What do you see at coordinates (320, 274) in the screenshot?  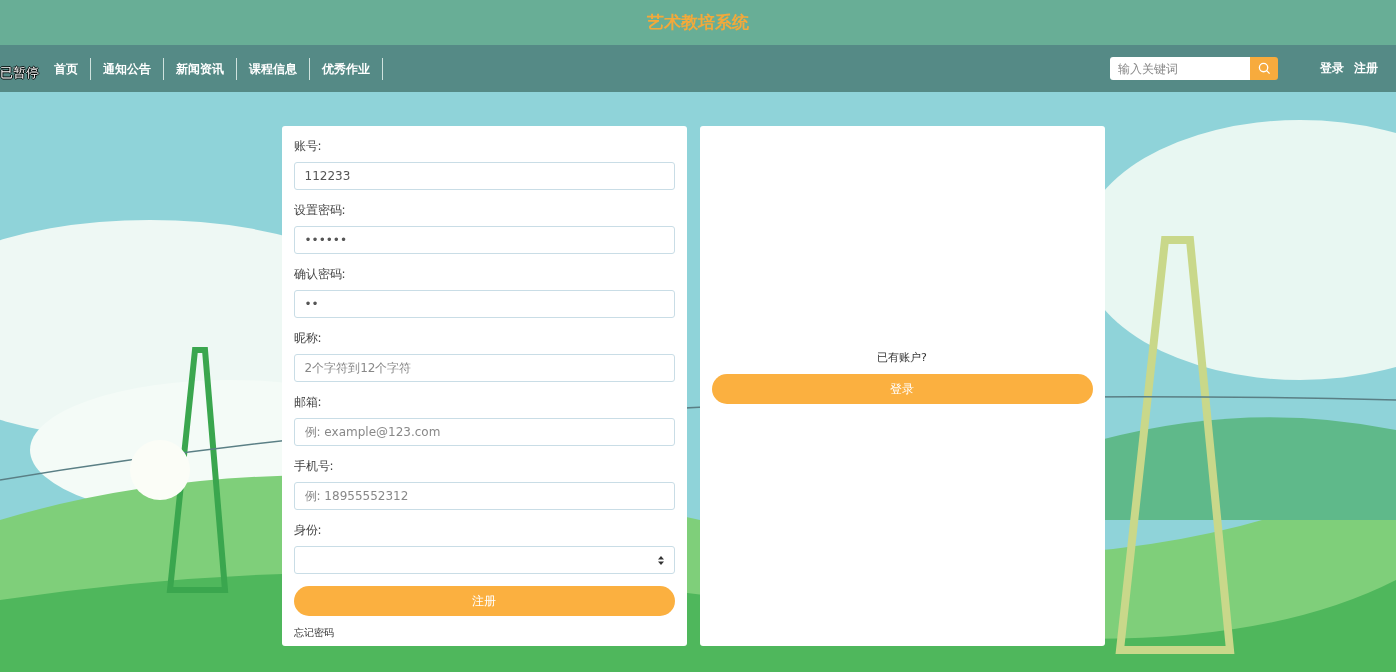 I see `field-label: 确认密码:` at bounding box center [320, 274].